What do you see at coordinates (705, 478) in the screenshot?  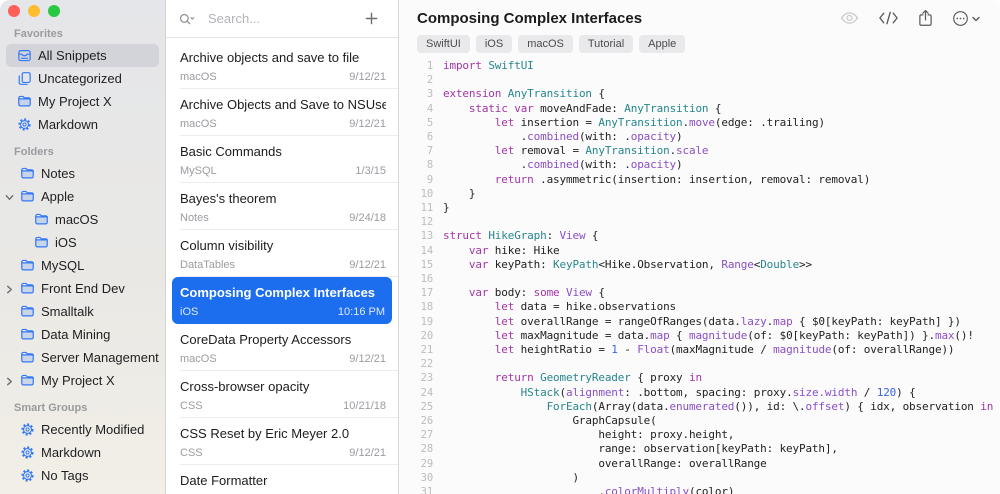 I see `code-line: 30 )` at bounding box center [705, 478].